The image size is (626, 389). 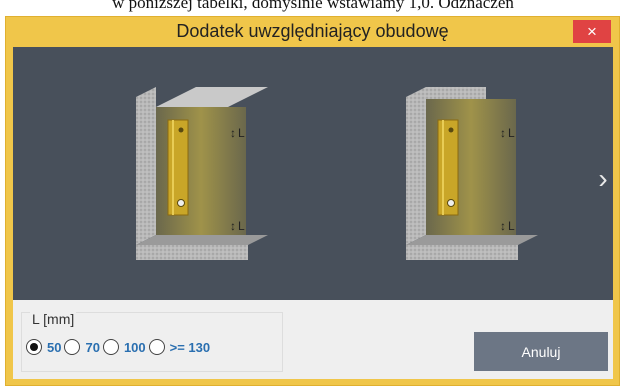 What do you see at coordinates (43, 347) in the screenshot?
I see `option-50: 50` at bounding box center [43, 347].